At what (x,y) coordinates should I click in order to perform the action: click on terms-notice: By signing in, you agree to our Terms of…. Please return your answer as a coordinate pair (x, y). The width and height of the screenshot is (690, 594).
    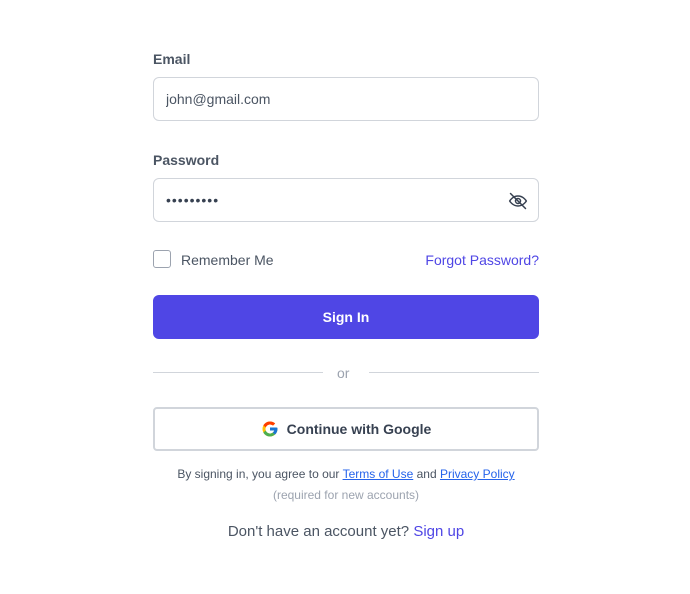
    Looking at the image, I should click on (346, 474).